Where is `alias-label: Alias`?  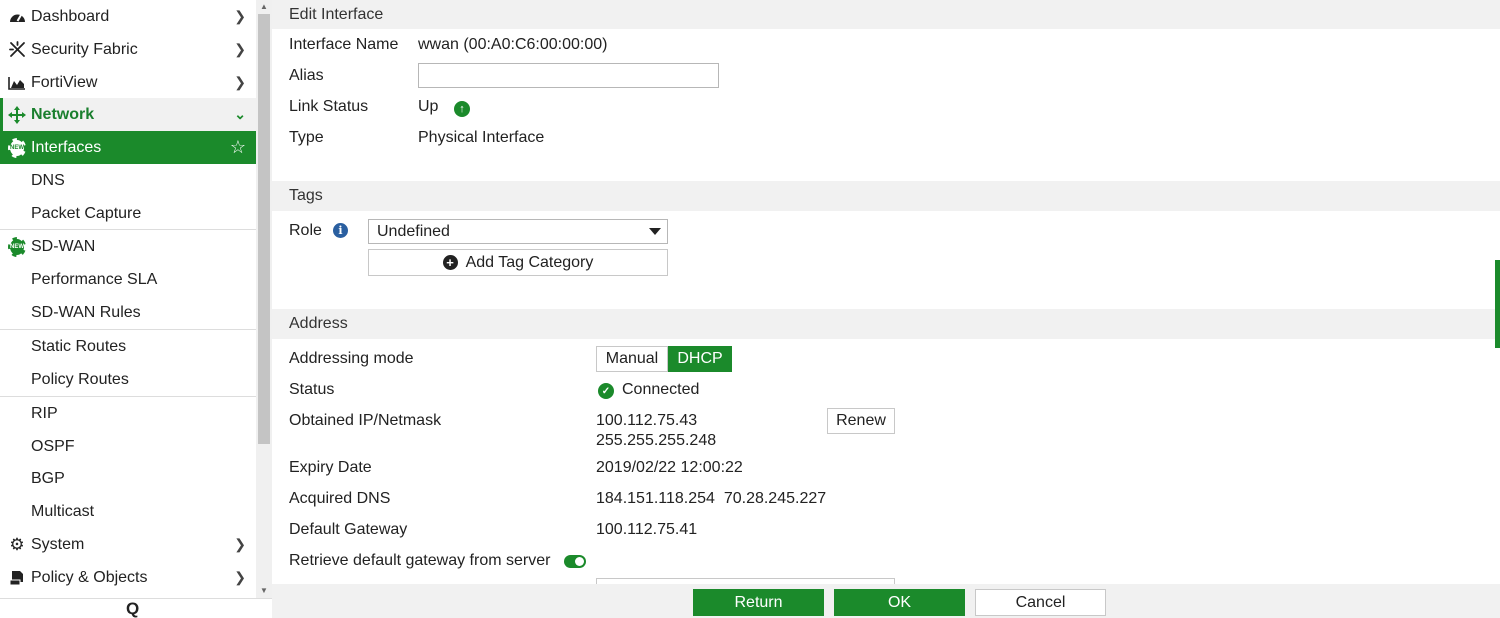 alias-label: Alias is located at coordinates (306, 75).